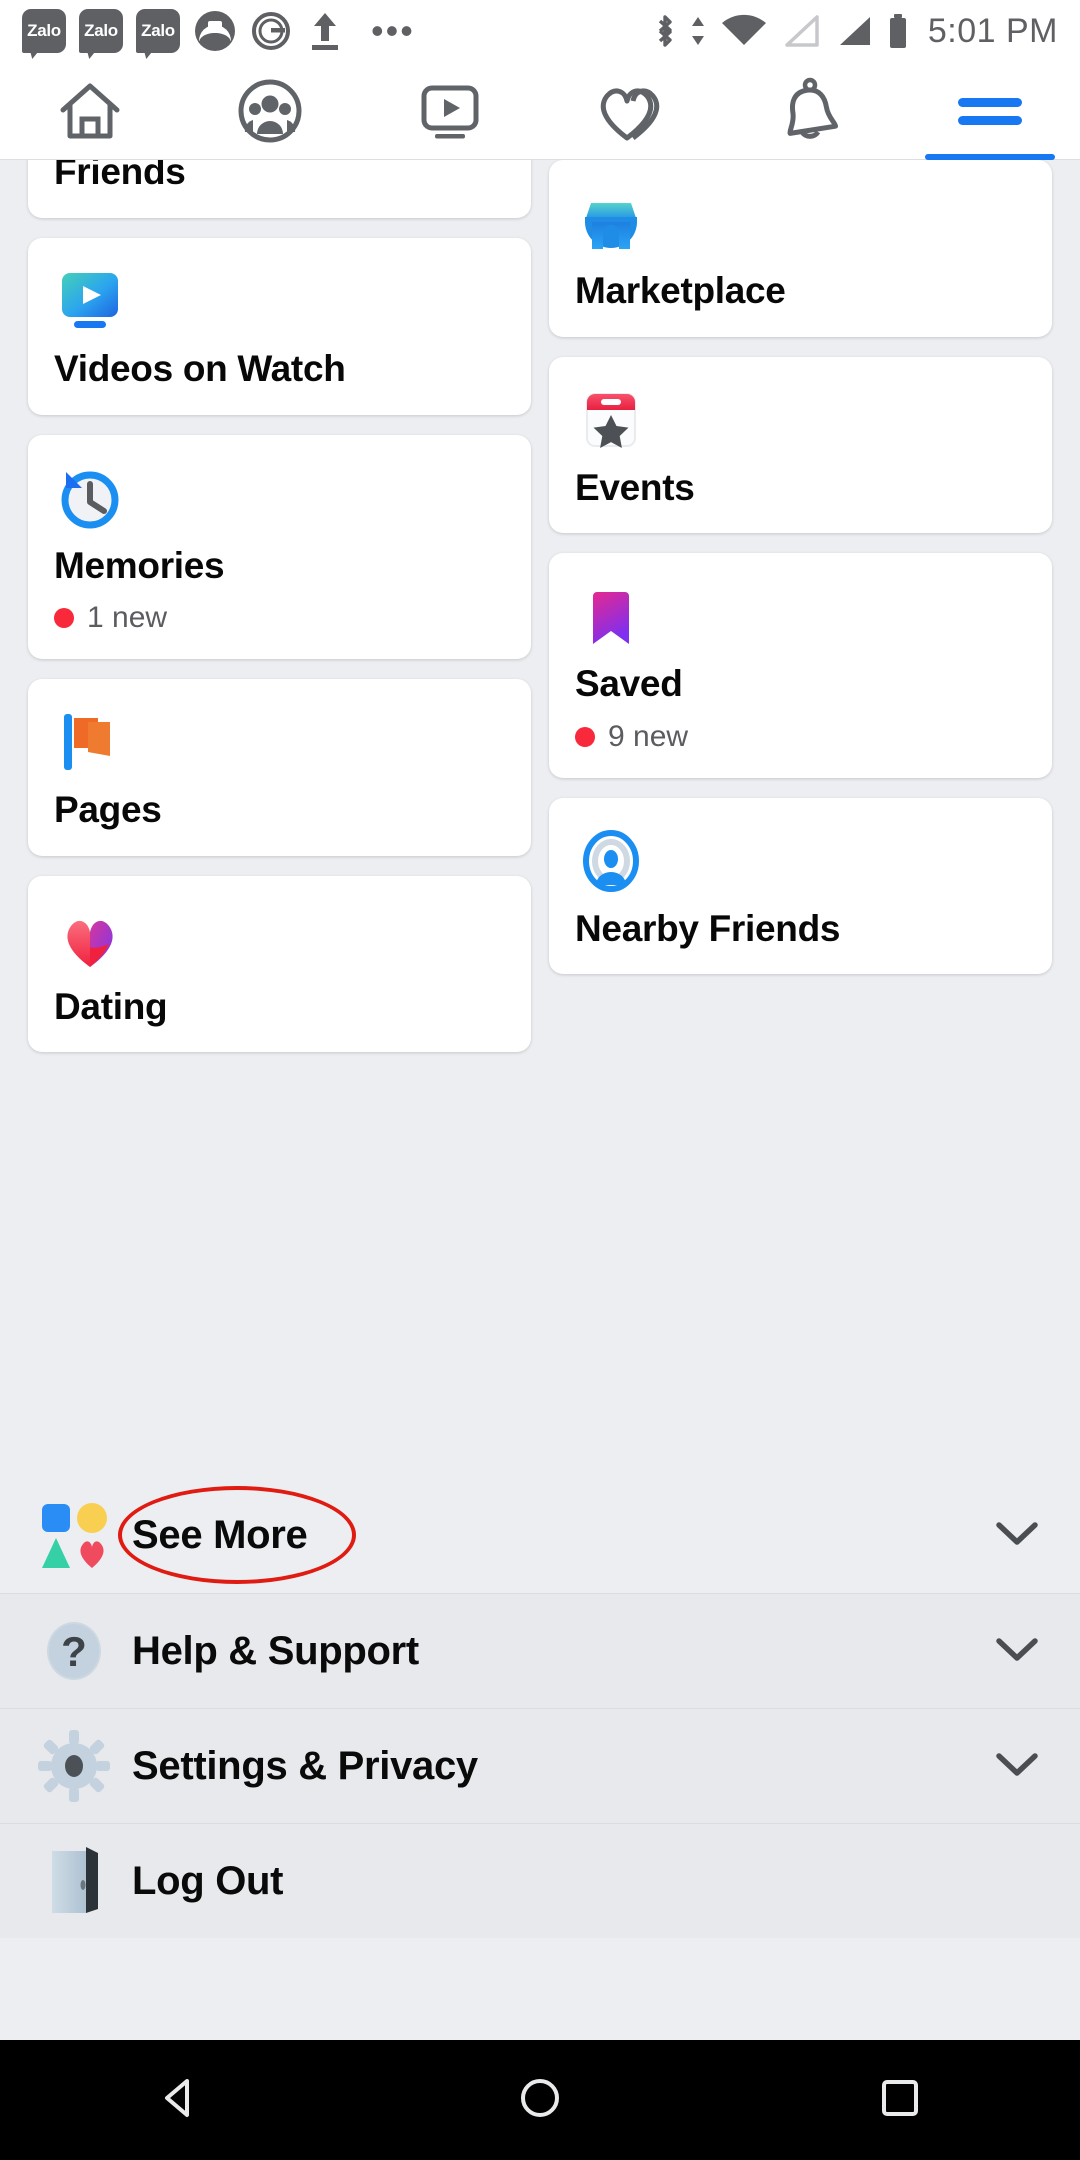  What do you see at coordinates (743, 30) in the screenshot?
I see `wifi-icon` at bounding box center [743, 30].